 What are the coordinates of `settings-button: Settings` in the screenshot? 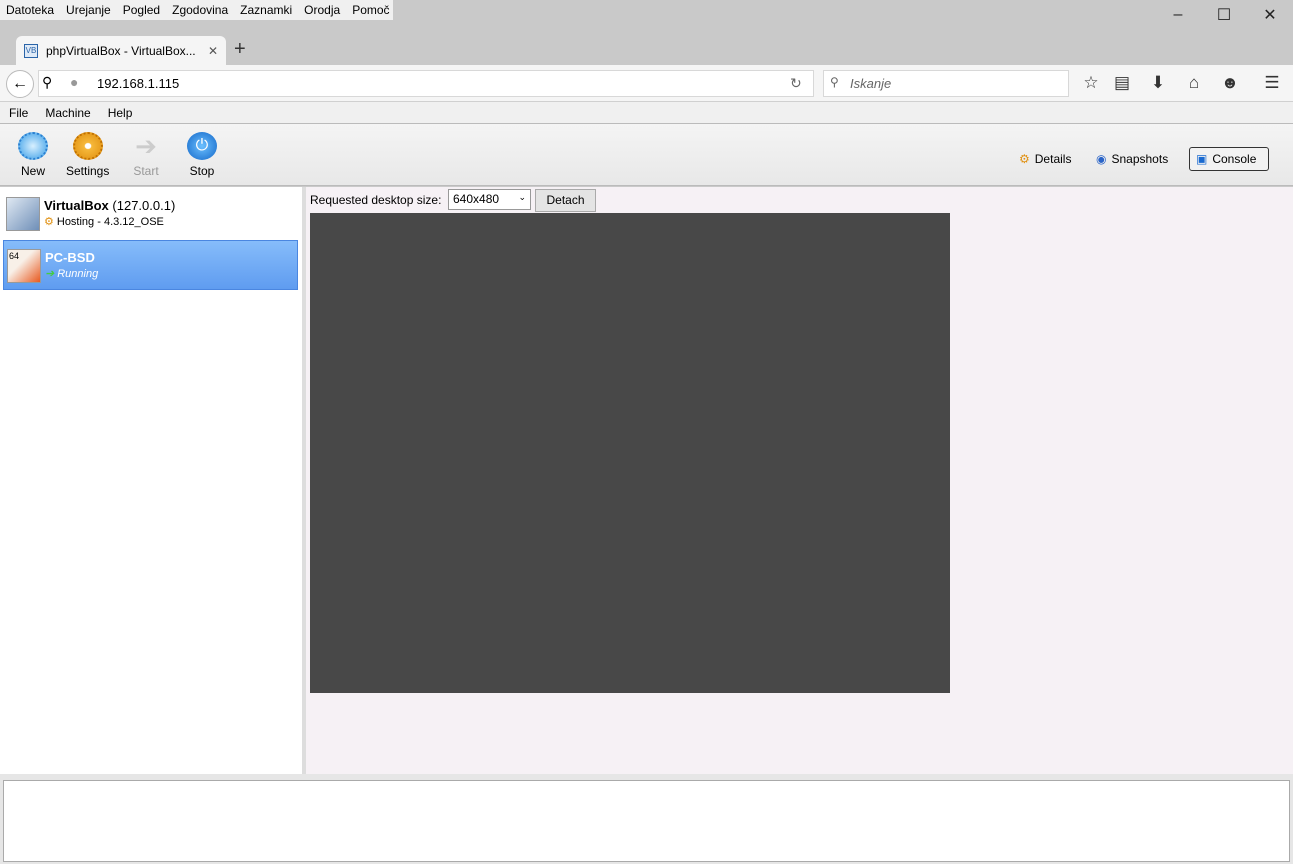 It's located at (87, 155).